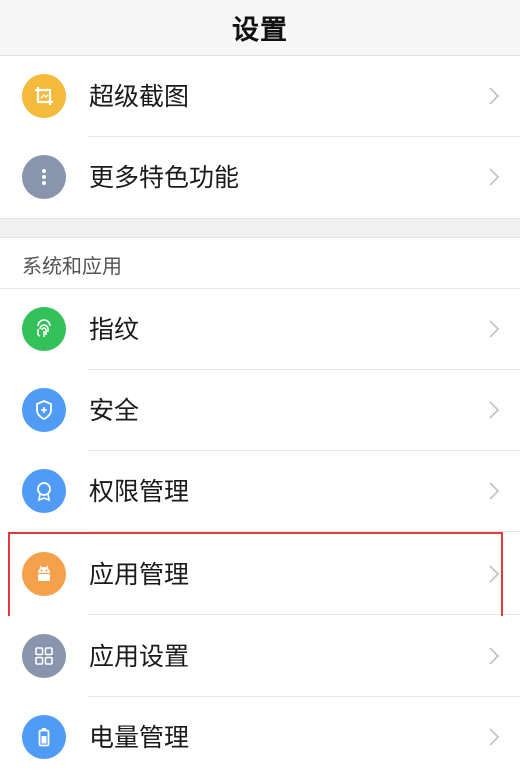 The height and width of the screenshot is (778, 520). I want to click on android-icon, so click(44, 574).